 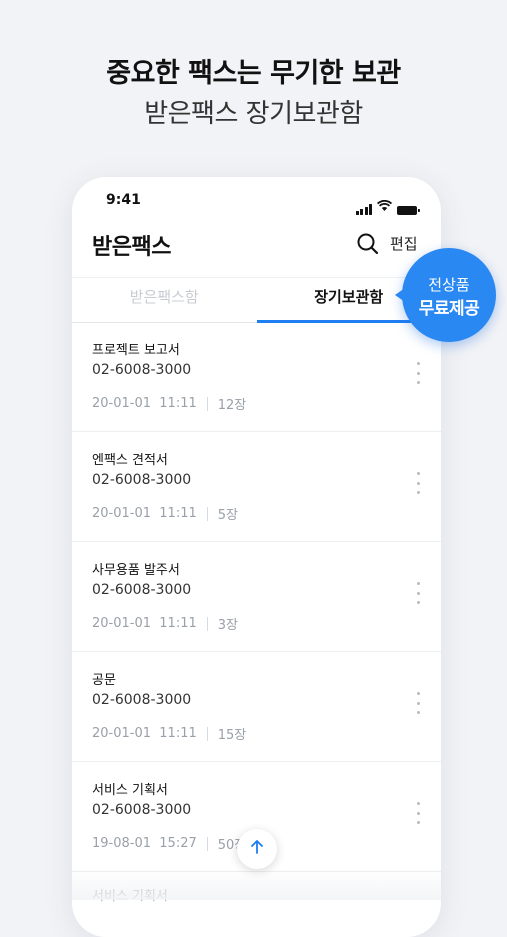 I want to click on fax-meta: 20-01-01 11:11 12장, so click(x=169, y=403).